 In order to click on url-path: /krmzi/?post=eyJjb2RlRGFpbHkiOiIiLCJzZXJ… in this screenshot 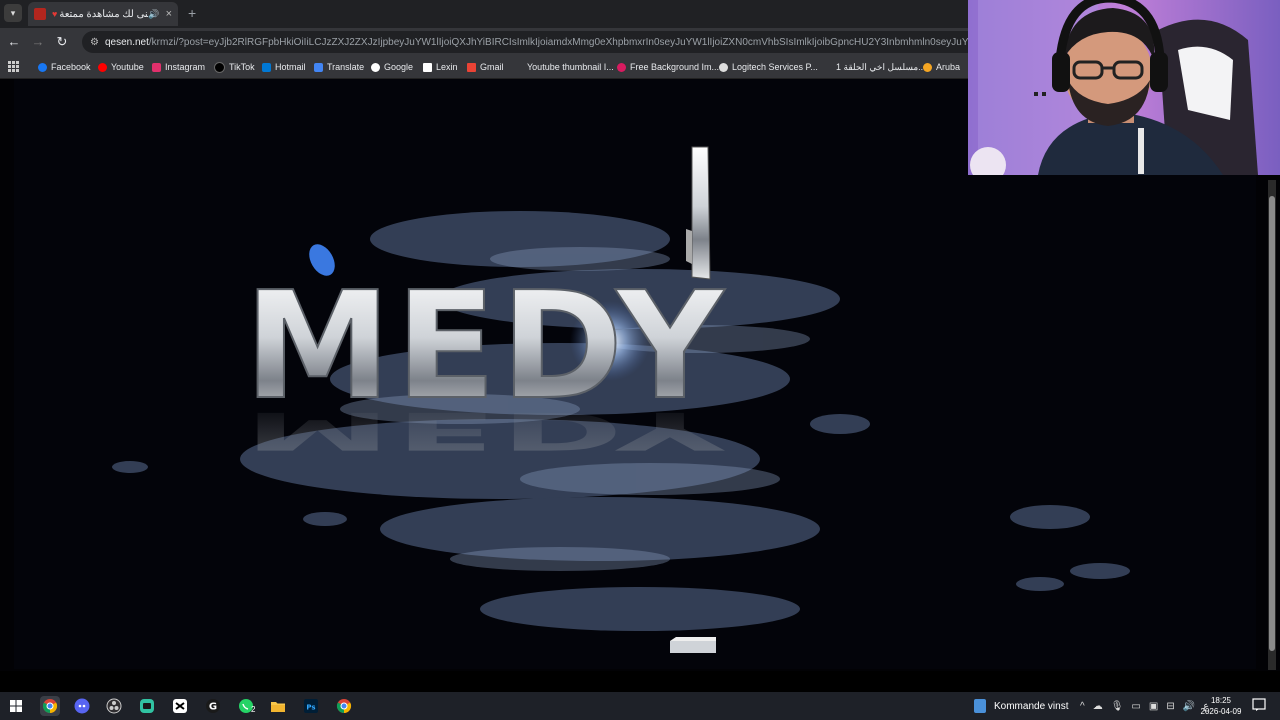, I will do `click(565, 42)`.